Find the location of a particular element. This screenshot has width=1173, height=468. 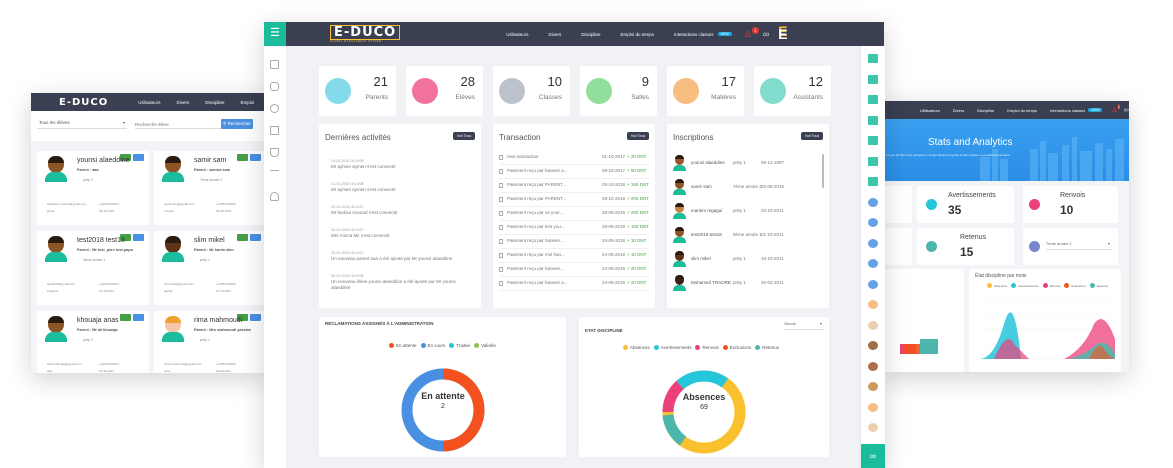

chat-icon is located at coordinates (274, 86).